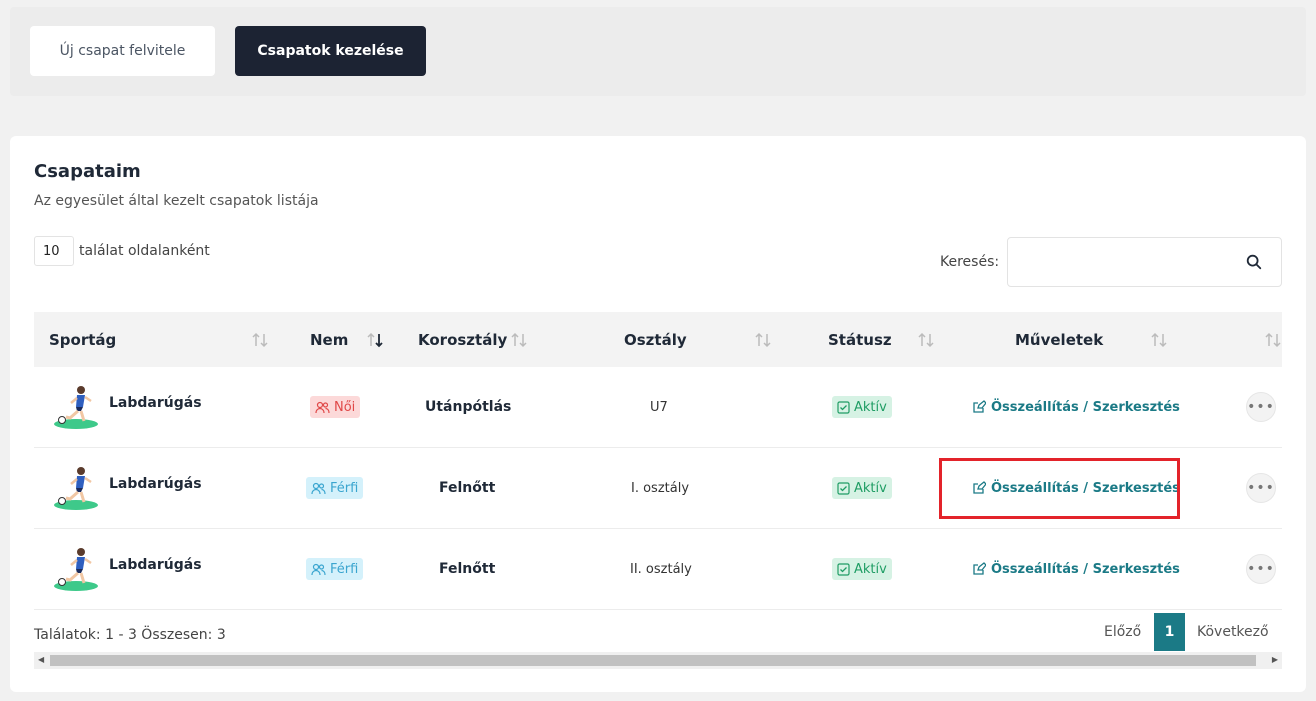 The image size is (1316, 701). Describe the element at coordinates (653, 660) in the screenshot. I see `scrollbar-thumb` at that location.